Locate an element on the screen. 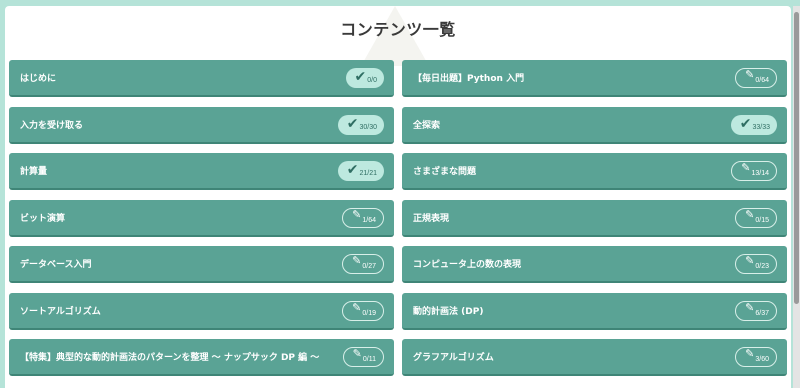  content-card: コンピュータ上の数の表現 ✎ 0/23 is located at coordinates (594, 264).